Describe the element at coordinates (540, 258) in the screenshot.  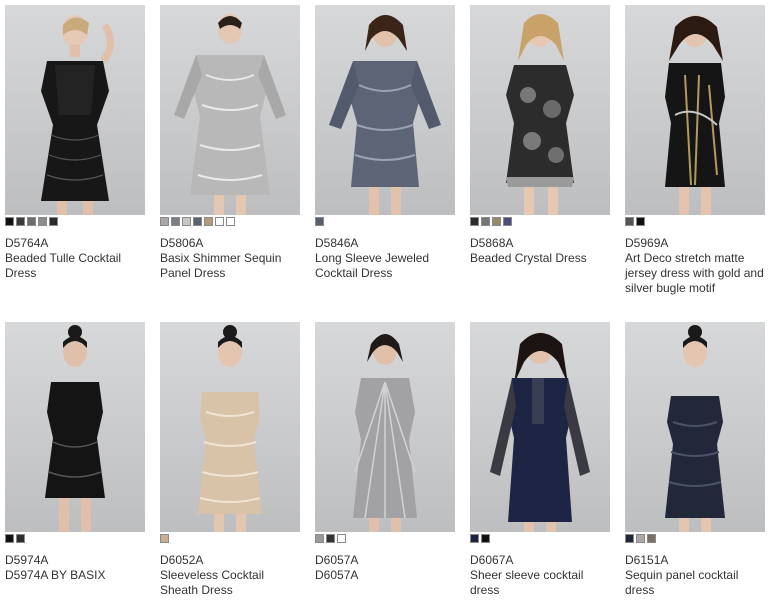
I see `product-title: Beaded Crystal Dress` at that location.